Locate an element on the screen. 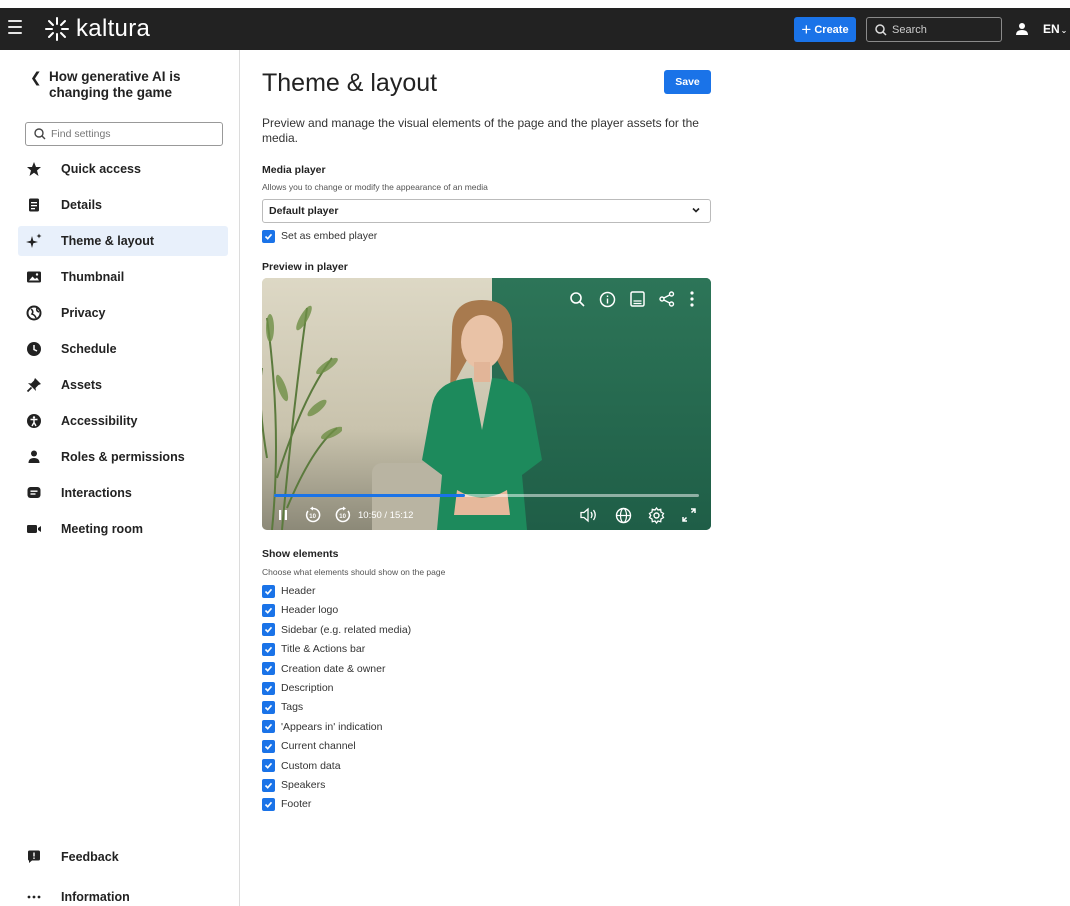 This screenshot has height=906, width=1070. chevron-down-icon is located at coordinates (696, 210).